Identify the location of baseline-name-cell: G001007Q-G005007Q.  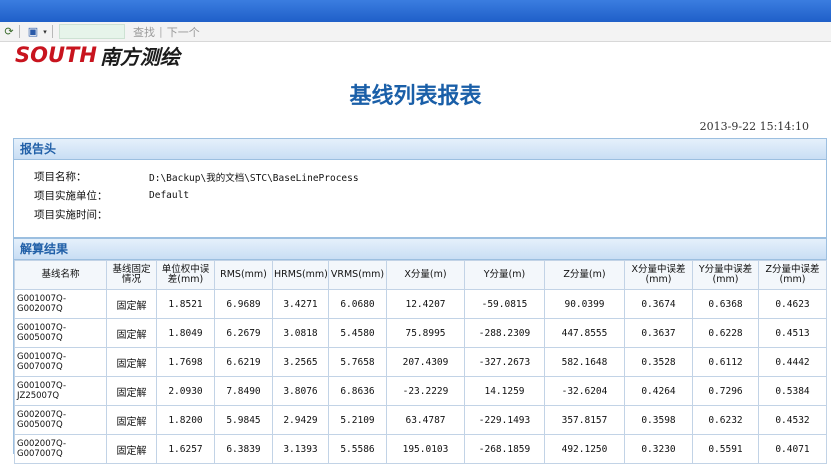
(60, 333).